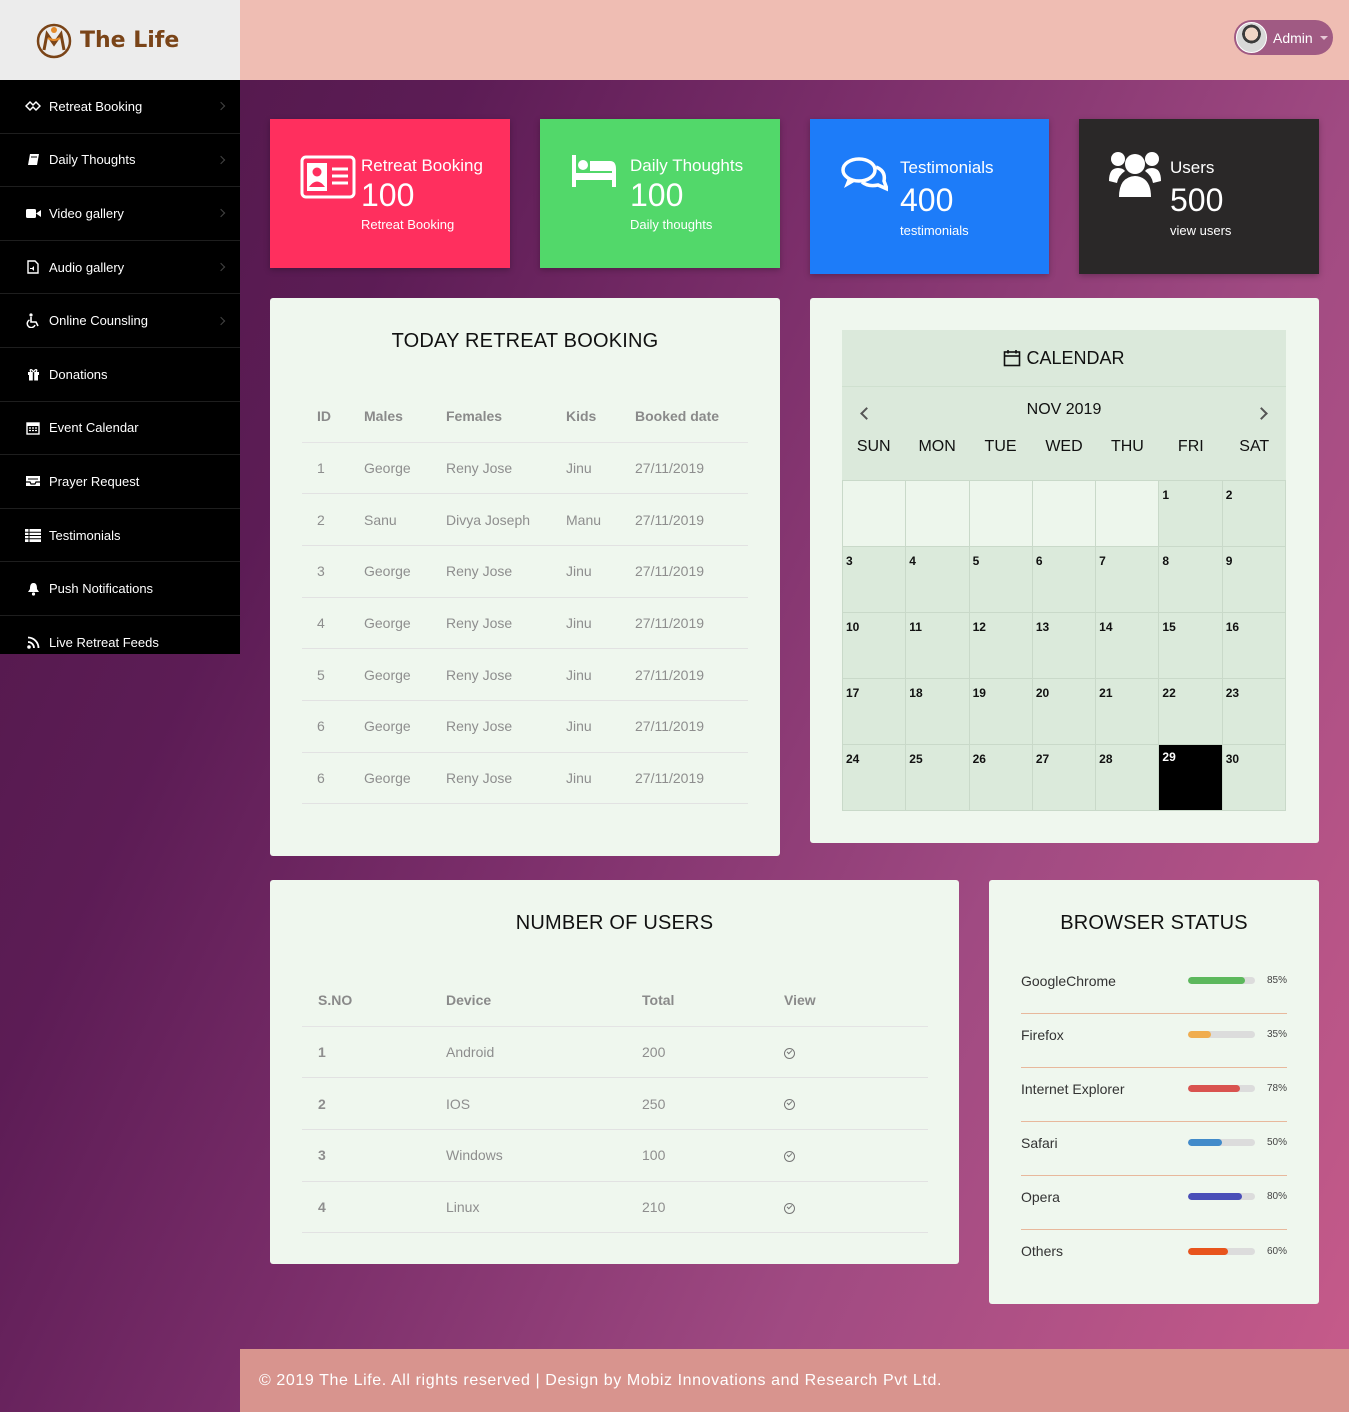 The width and height of the screenshot is (1349, 1412). What do you see at coordinates (947, 167) in the screenshot?
I see `stat-title: Testimonials` at bounding box center [947, 167].